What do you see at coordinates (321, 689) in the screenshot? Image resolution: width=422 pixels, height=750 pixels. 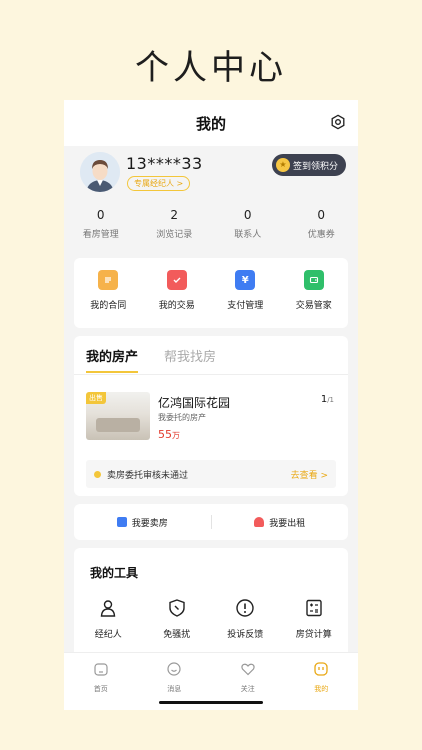 I see `tabbar-label: 我的` at bounding box center [321, 689].